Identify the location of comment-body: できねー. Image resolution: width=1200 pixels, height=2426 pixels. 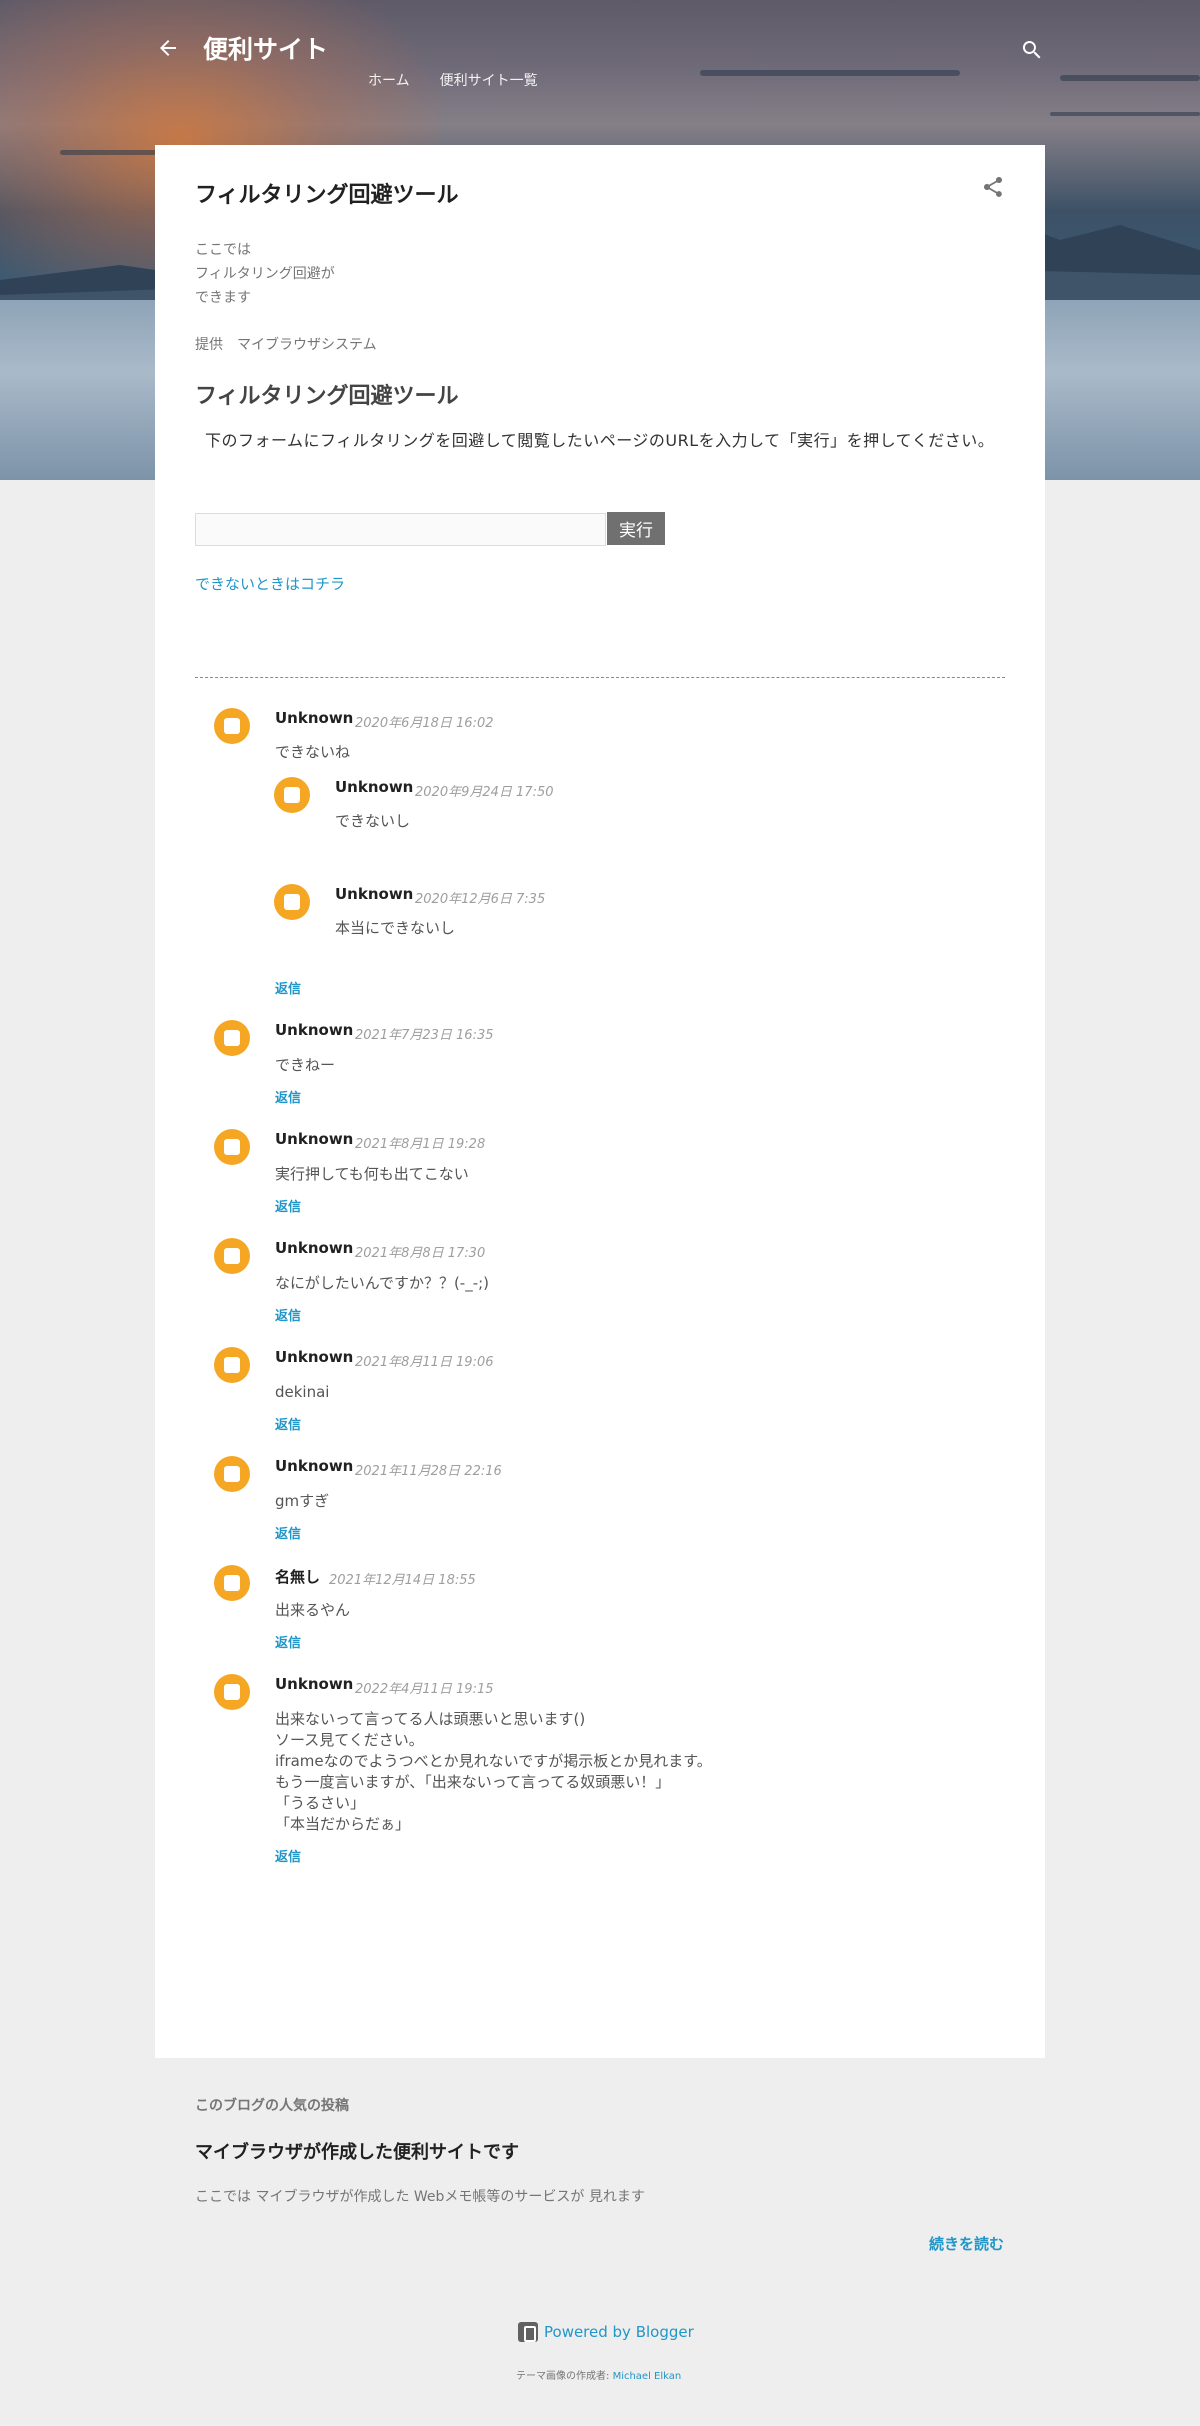
(305, 1065).